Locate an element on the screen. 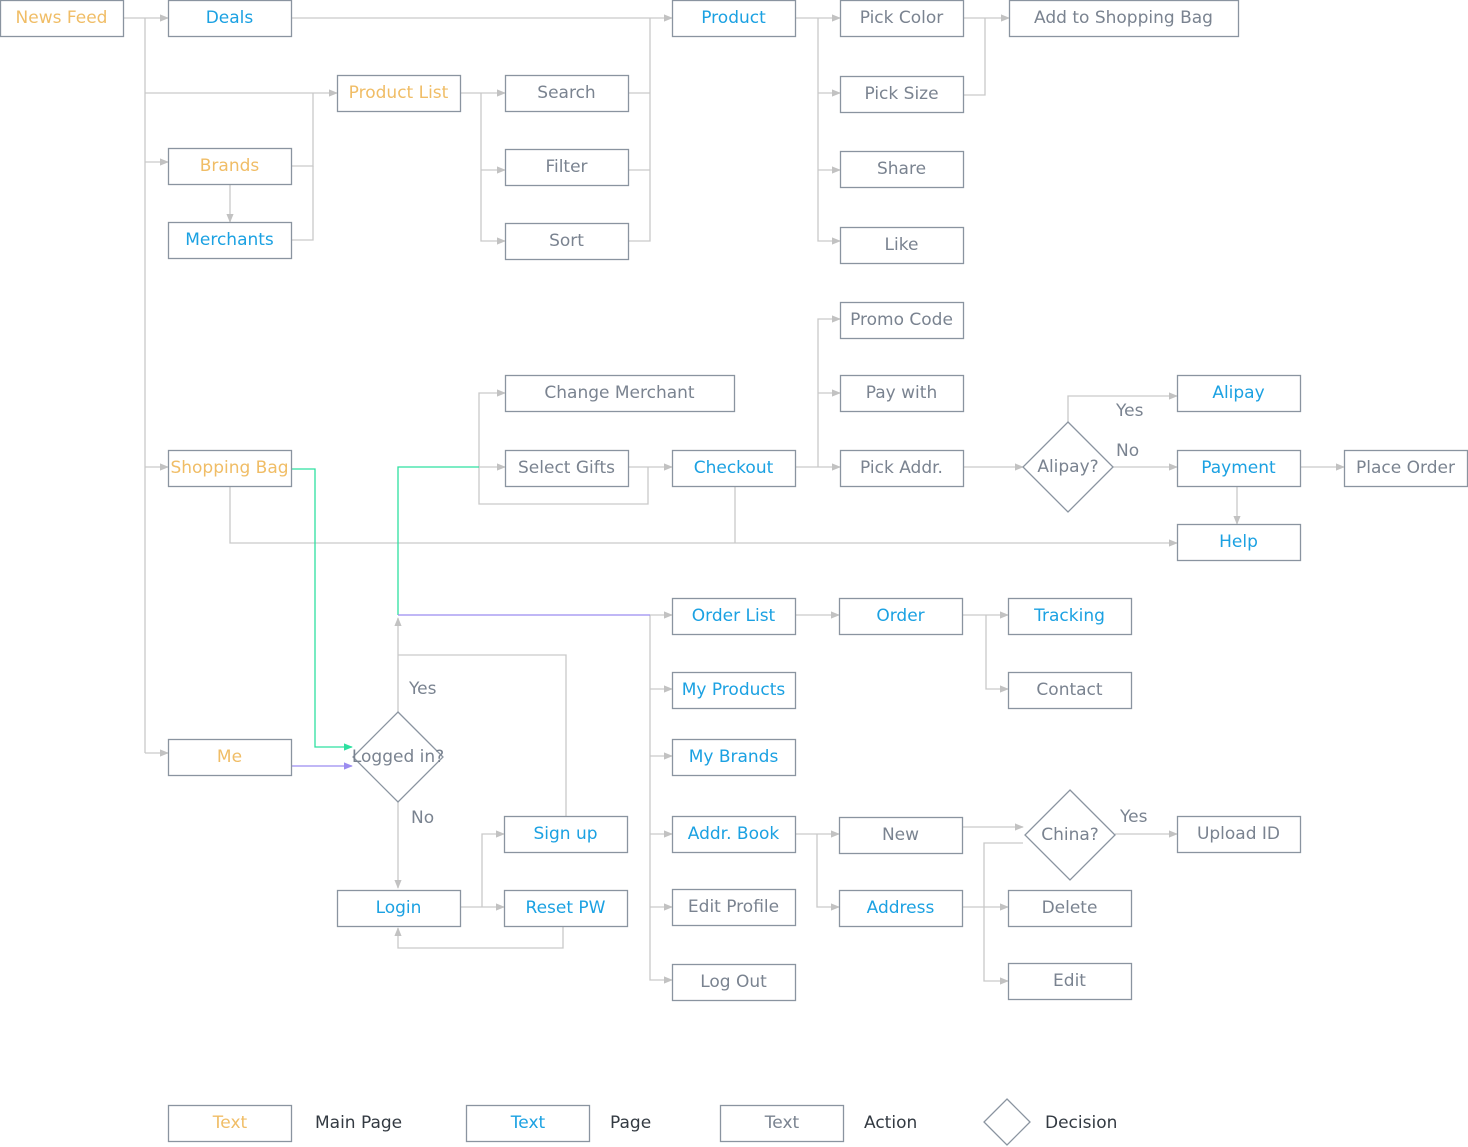  node-label: Promo Code is located at coordinates (901, 320).